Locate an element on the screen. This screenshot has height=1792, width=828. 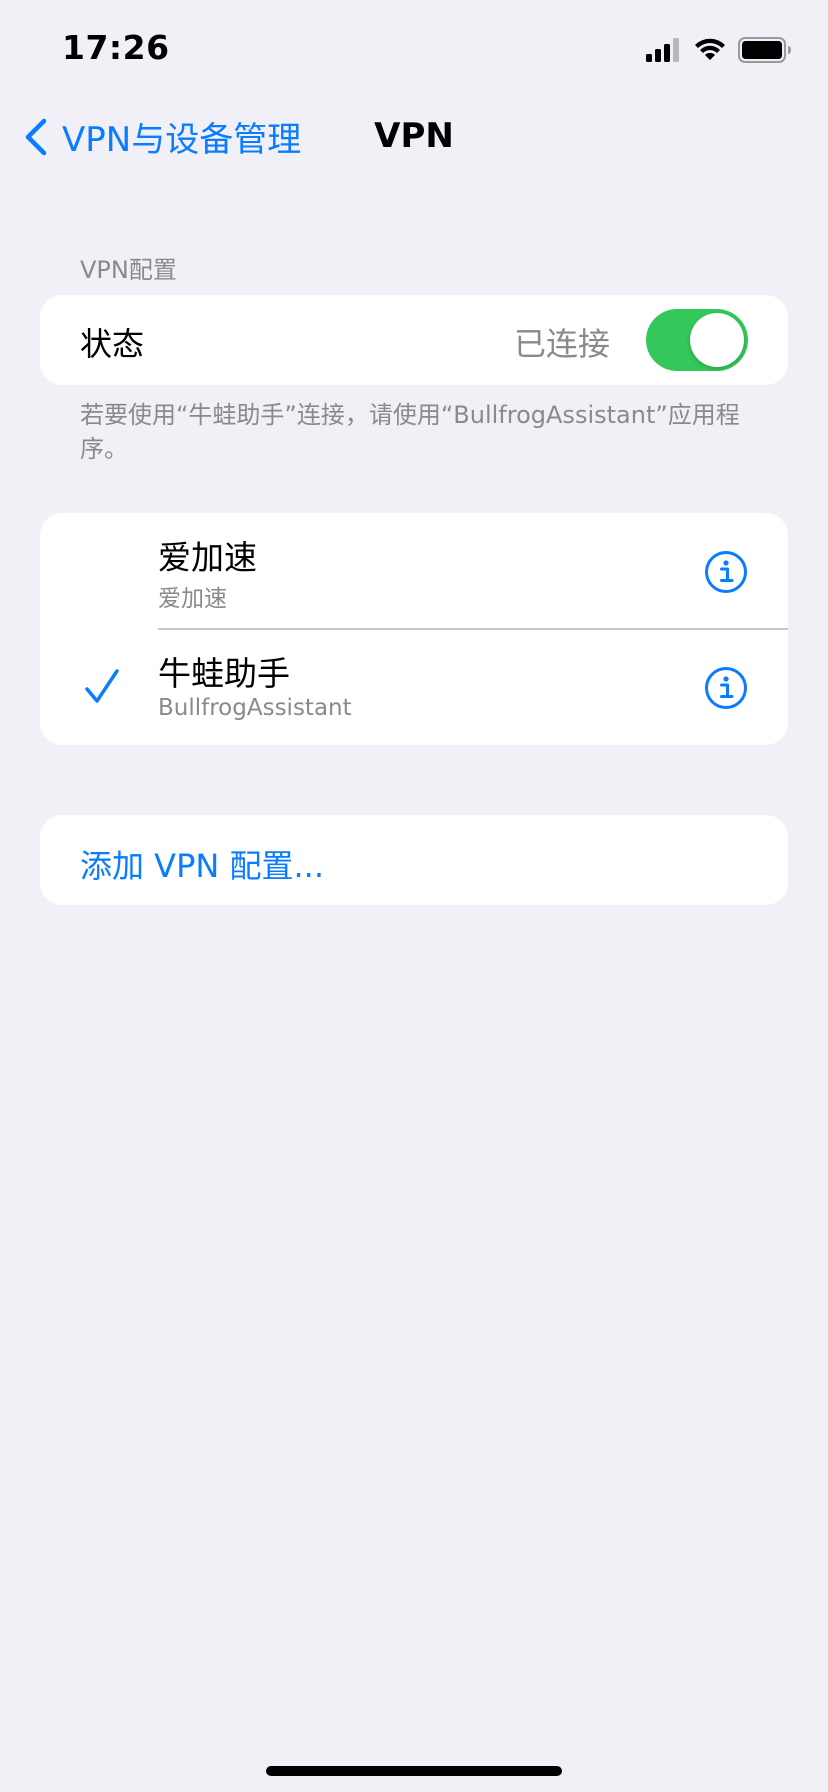
vpn-item-subtitle: BullfrogAssistant is located at coordinates (255, 708).